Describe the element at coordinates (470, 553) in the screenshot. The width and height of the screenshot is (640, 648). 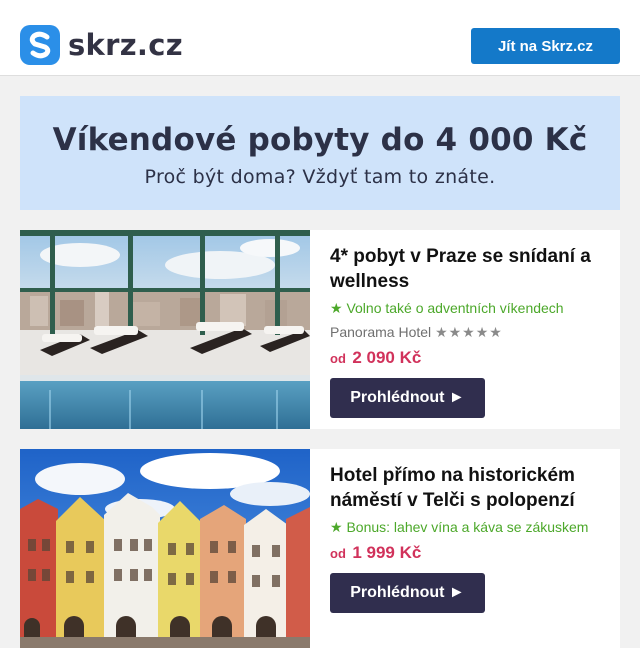
I see `offer-price: od 1 999 Kč` at that location.